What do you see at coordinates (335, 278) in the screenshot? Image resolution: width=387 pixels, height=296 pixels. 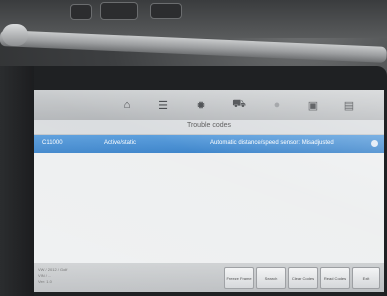 I see `read-codes-button: Read Codes` at bounding box center [335, 278].